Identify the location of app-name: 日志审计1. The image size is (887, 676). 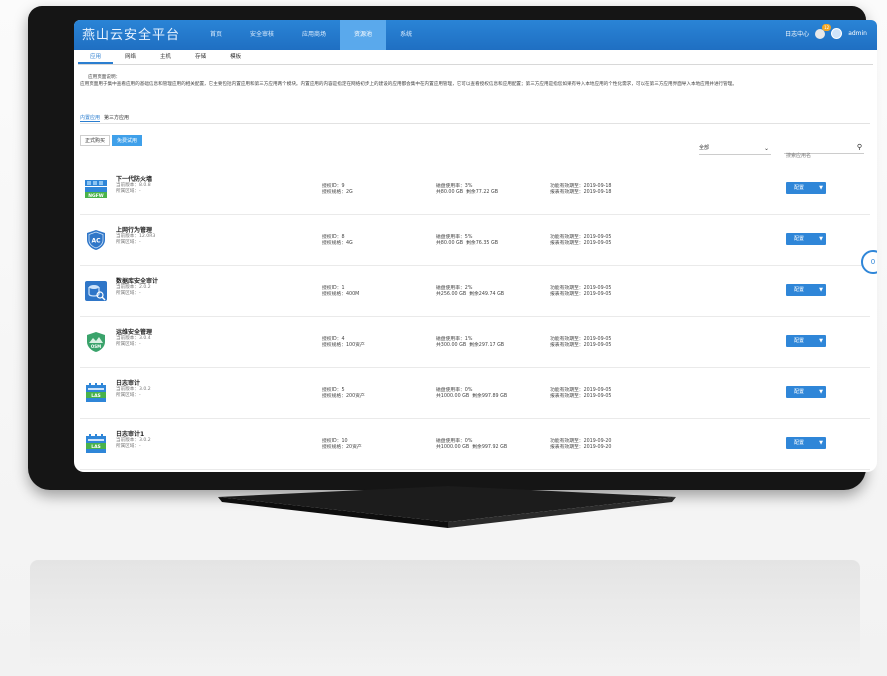
(130, 434).